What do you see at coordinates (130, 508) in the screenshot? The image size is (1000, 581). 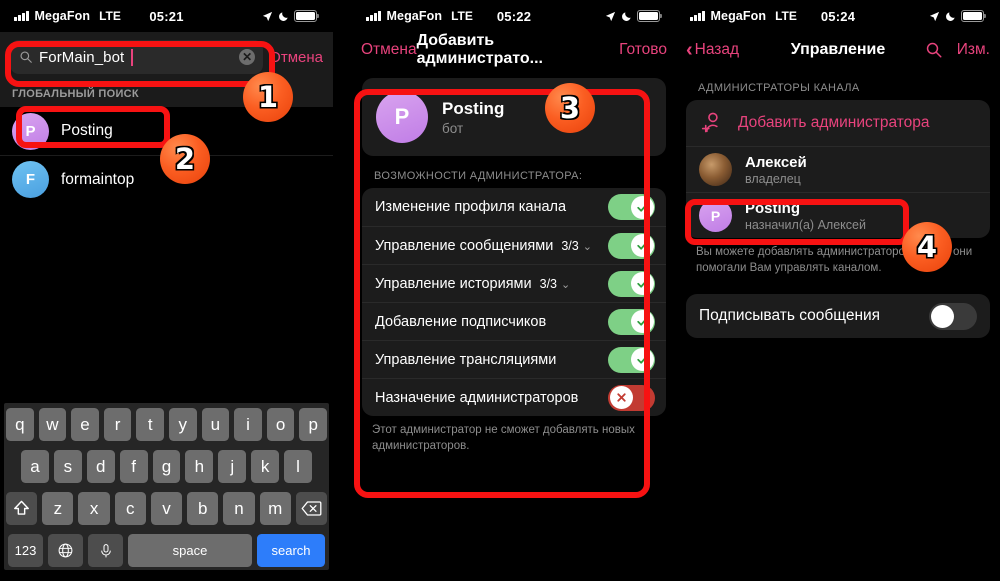 I see `key-c: c` at bounding box center [130, 508].